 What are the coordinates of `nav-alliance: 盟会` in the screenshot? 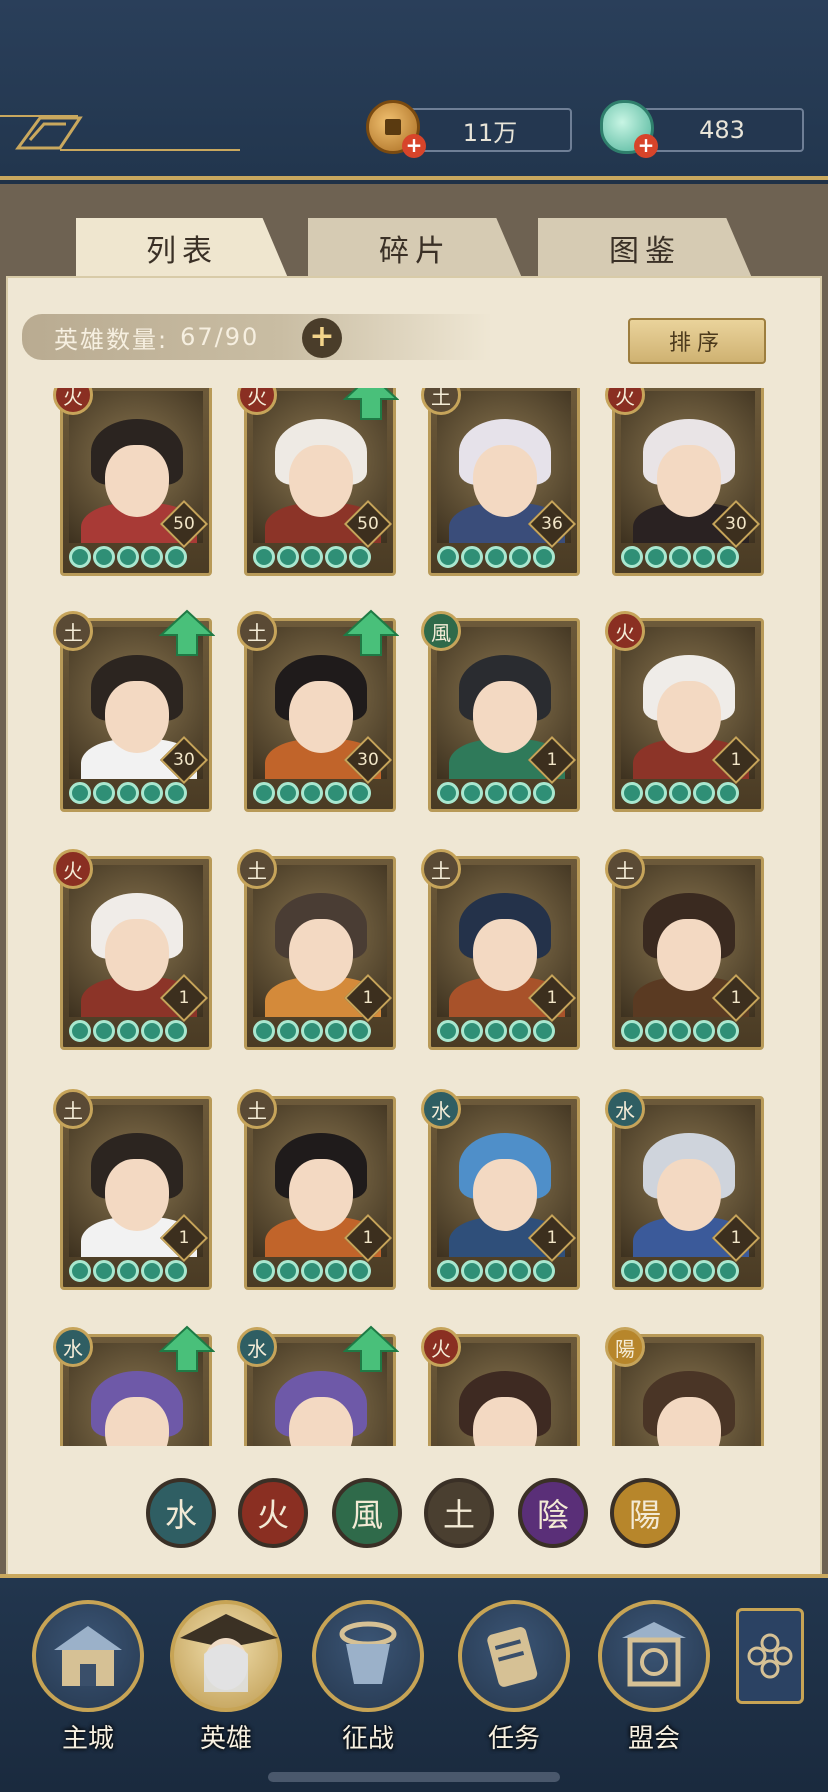 It's located at (654, 1677).